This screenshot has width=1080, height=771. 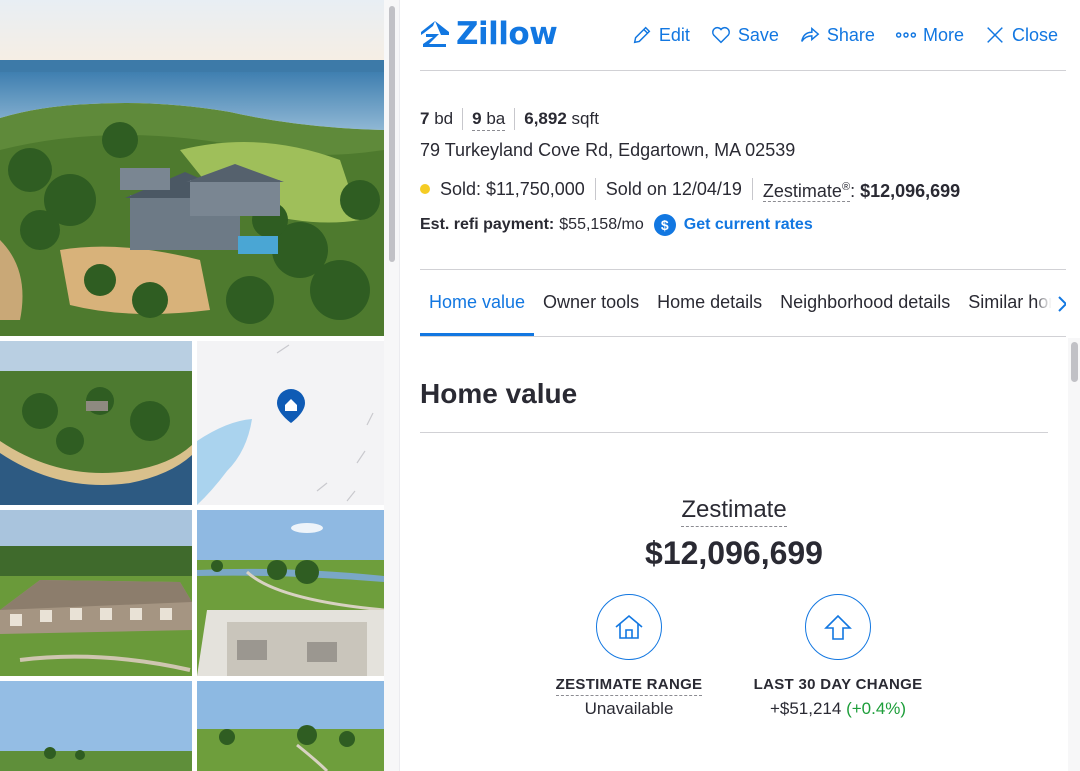 I want to click on baths-unit: ba, so click(x=496, y=118).